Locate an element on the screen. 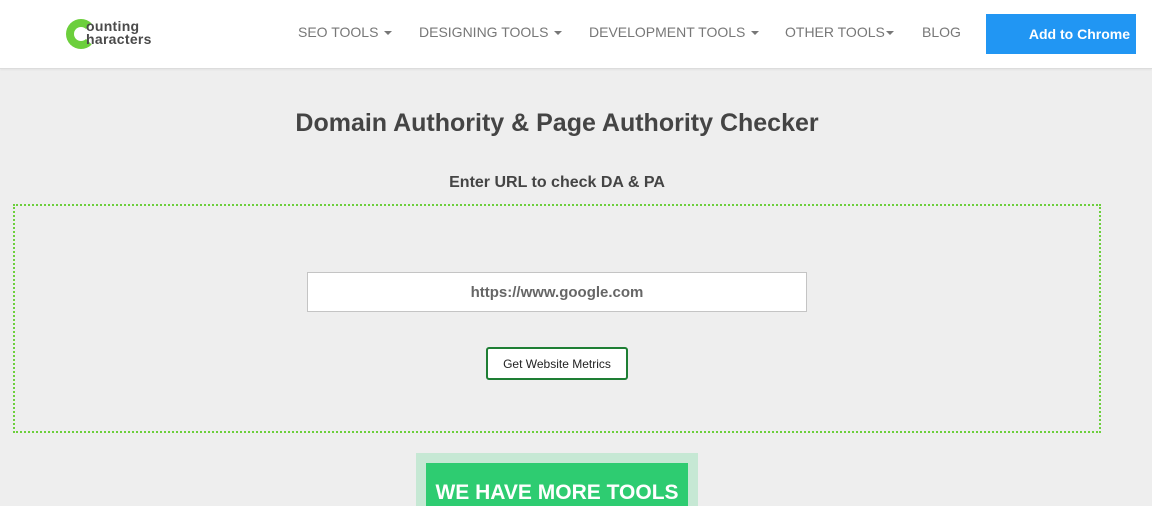  logo-line-2: haracters is located at coordinates (119, 39).